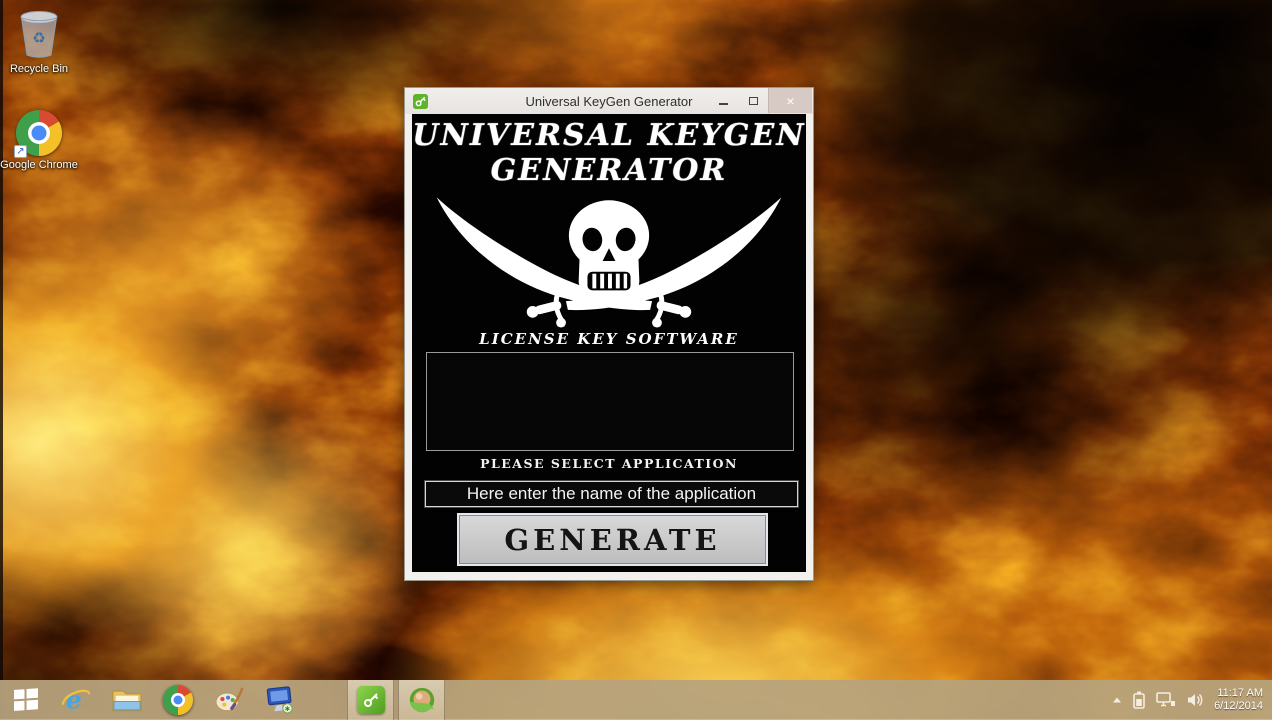  I want to click on chrome-icon: ↗, so click(38, 134).